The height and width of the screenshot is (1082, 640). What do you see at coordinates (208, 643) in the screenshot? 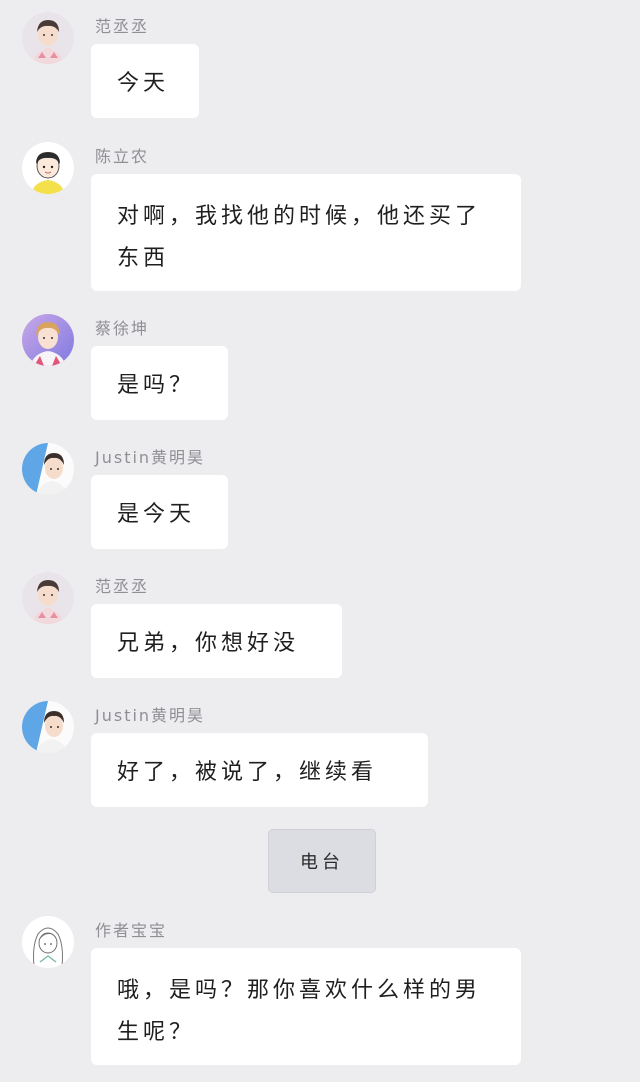
I see `message-text: 兄弟，你想好没` at bounding box center [208, 643].